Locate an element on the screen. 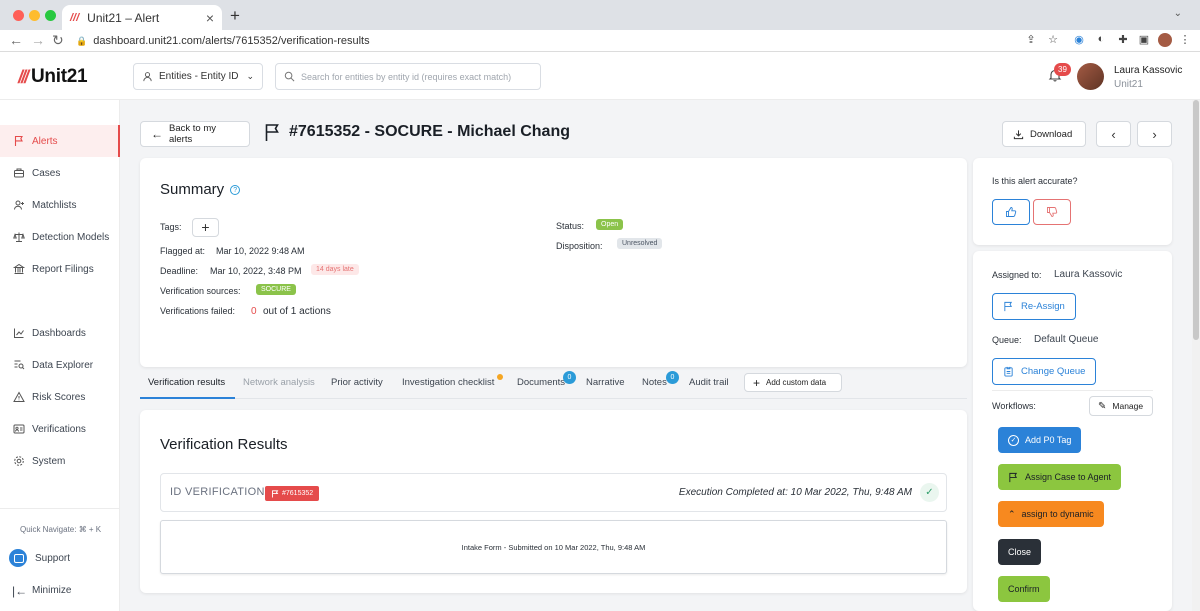 The width and height of the screenshot is (1200, 611). bank-icon is located at coordinates (18, 269).